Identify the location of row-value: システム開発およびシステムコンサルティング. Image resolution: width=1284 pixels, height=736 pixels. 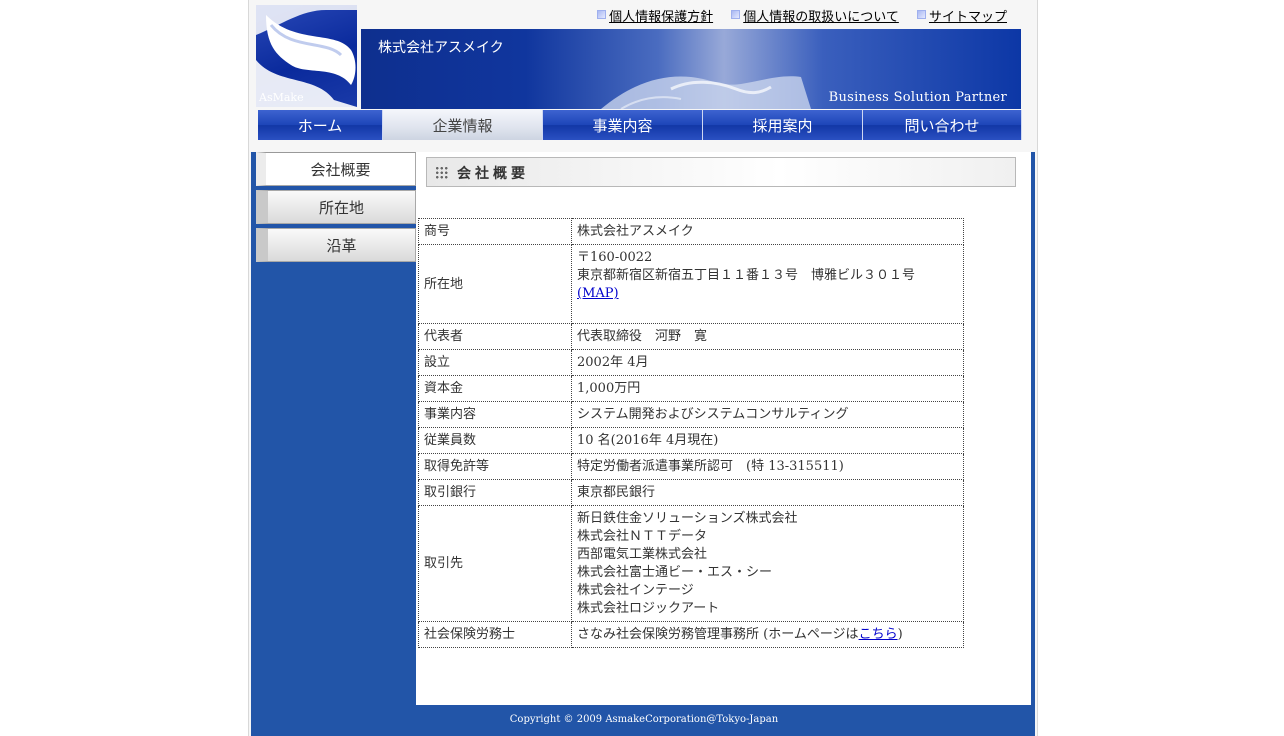
(767, 414).